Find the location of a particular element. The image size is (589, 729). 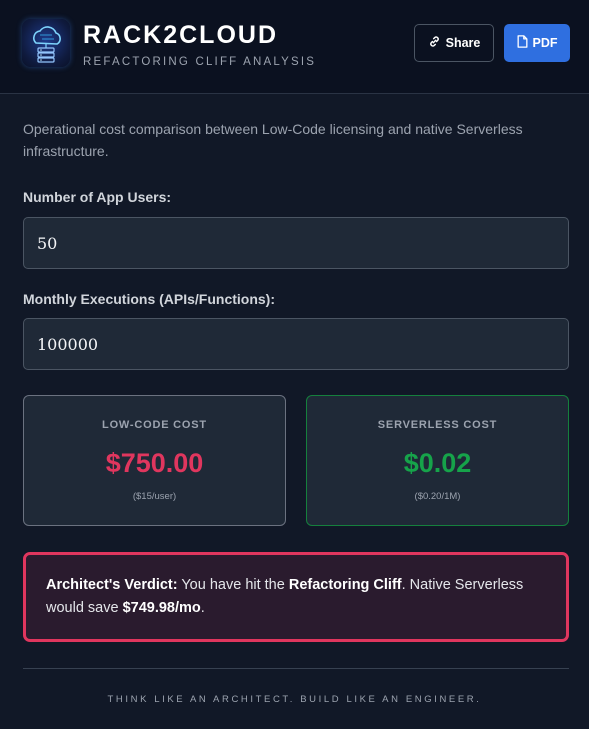

low-code-cost-card: LOW-CODE COST $750.00 ($15/user) is located at coordinates (154, 460).